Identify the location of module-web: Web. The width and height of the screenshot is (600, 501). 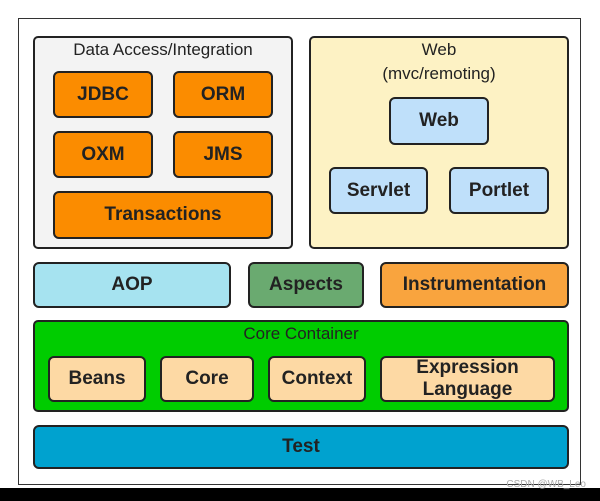
(439, 121).